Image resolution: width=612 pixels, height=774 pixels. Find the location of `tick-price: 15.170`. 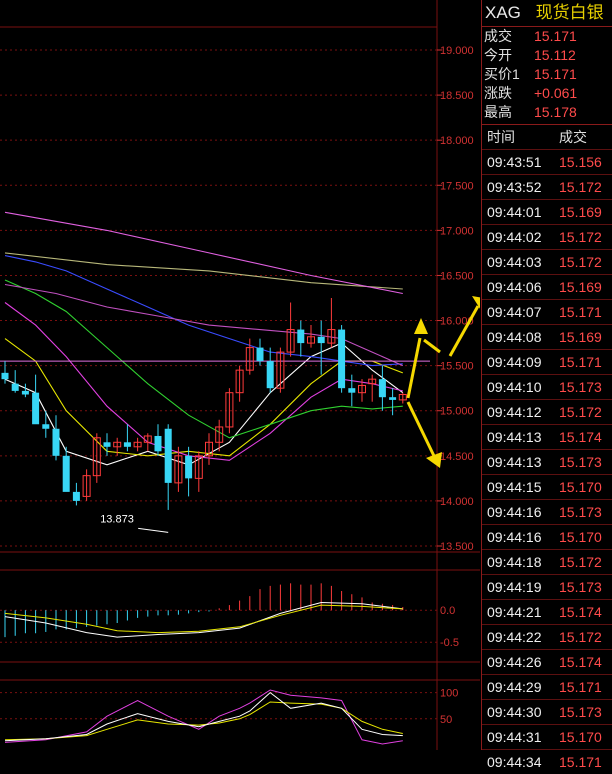

tick-price: 15.170 is located at coordinates (580, 487).